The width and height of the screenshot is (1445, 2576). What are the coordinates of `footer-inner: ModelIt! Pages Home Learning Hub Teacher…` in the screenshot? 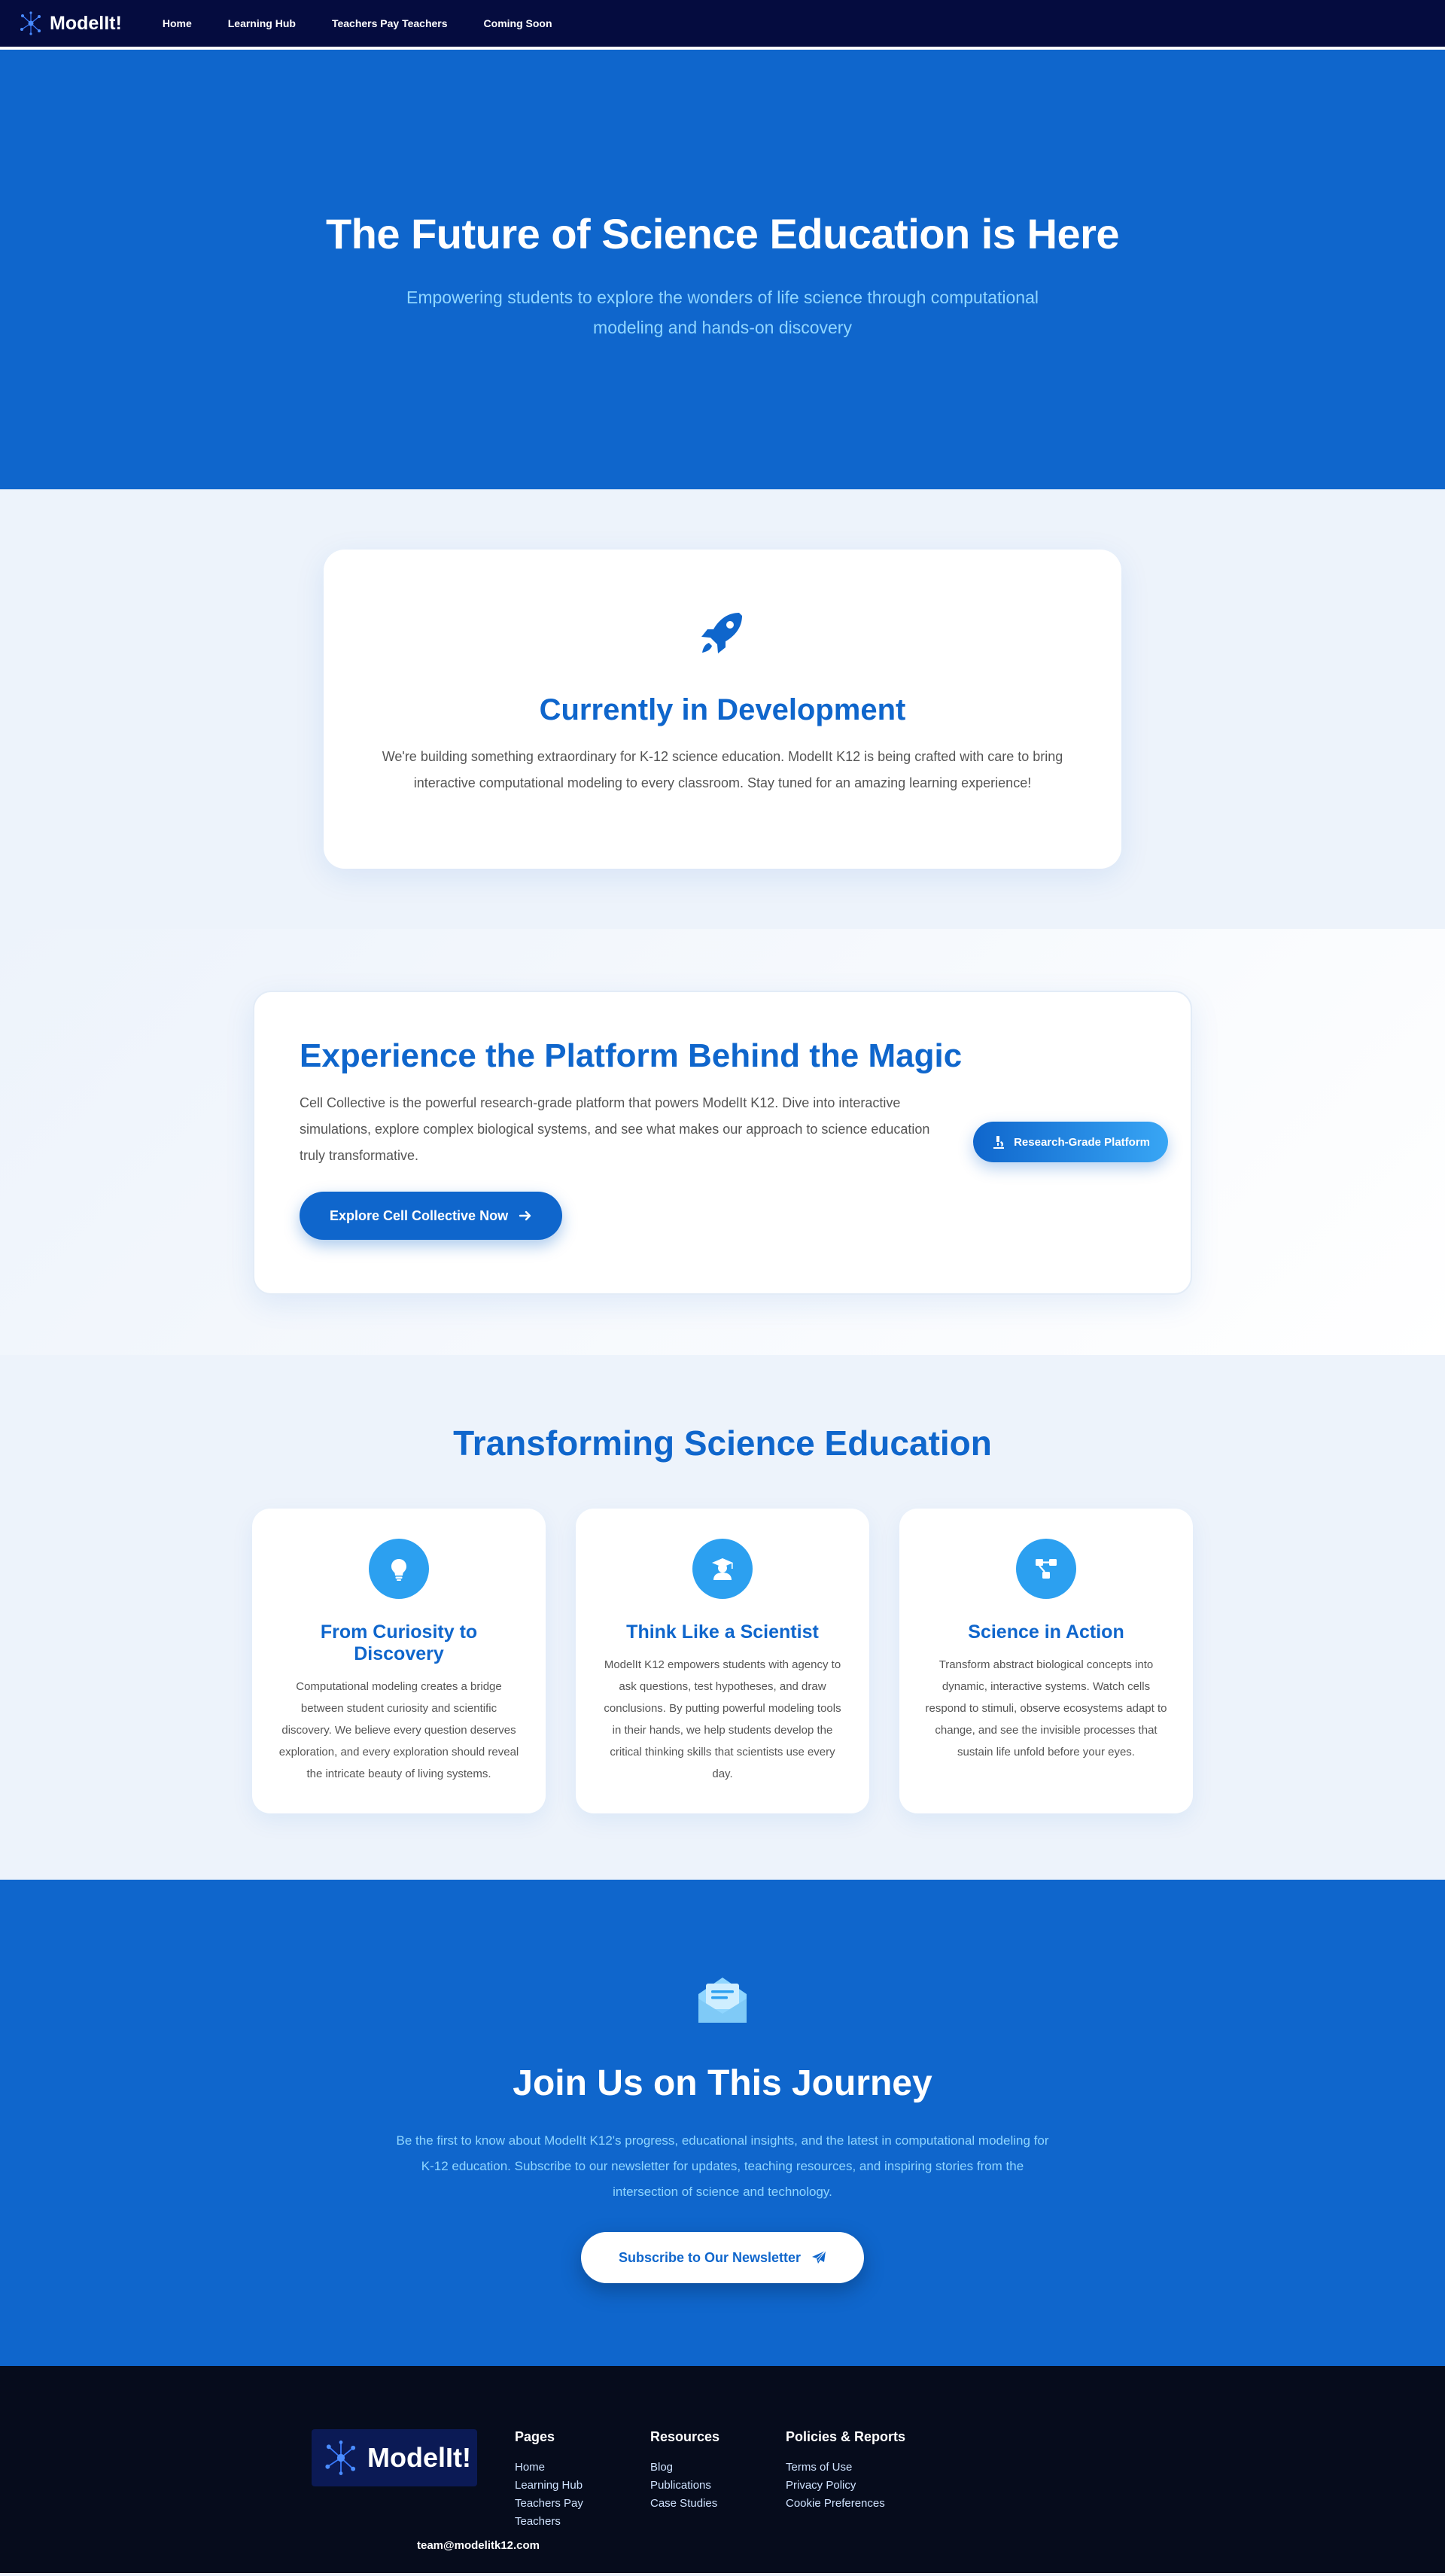 It's located at (722, 2480).